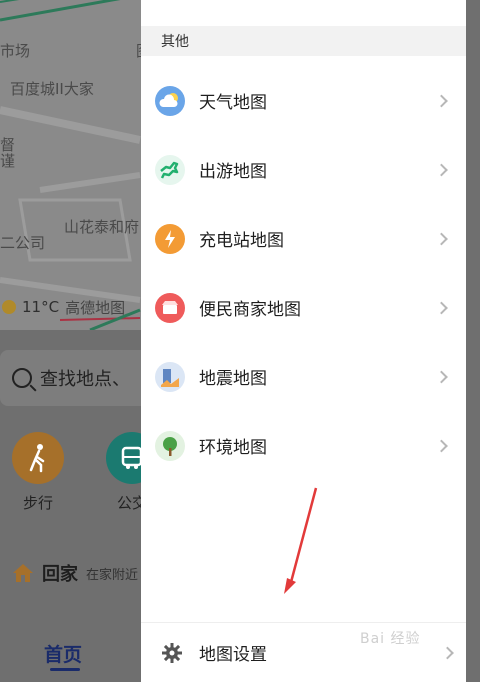 The height and width of the screenshot is (682, 480). What do you see at coordinates (233, 448) in the screenshot?
I see `menu-label: 环境地图` at bounding box center [233, 448].